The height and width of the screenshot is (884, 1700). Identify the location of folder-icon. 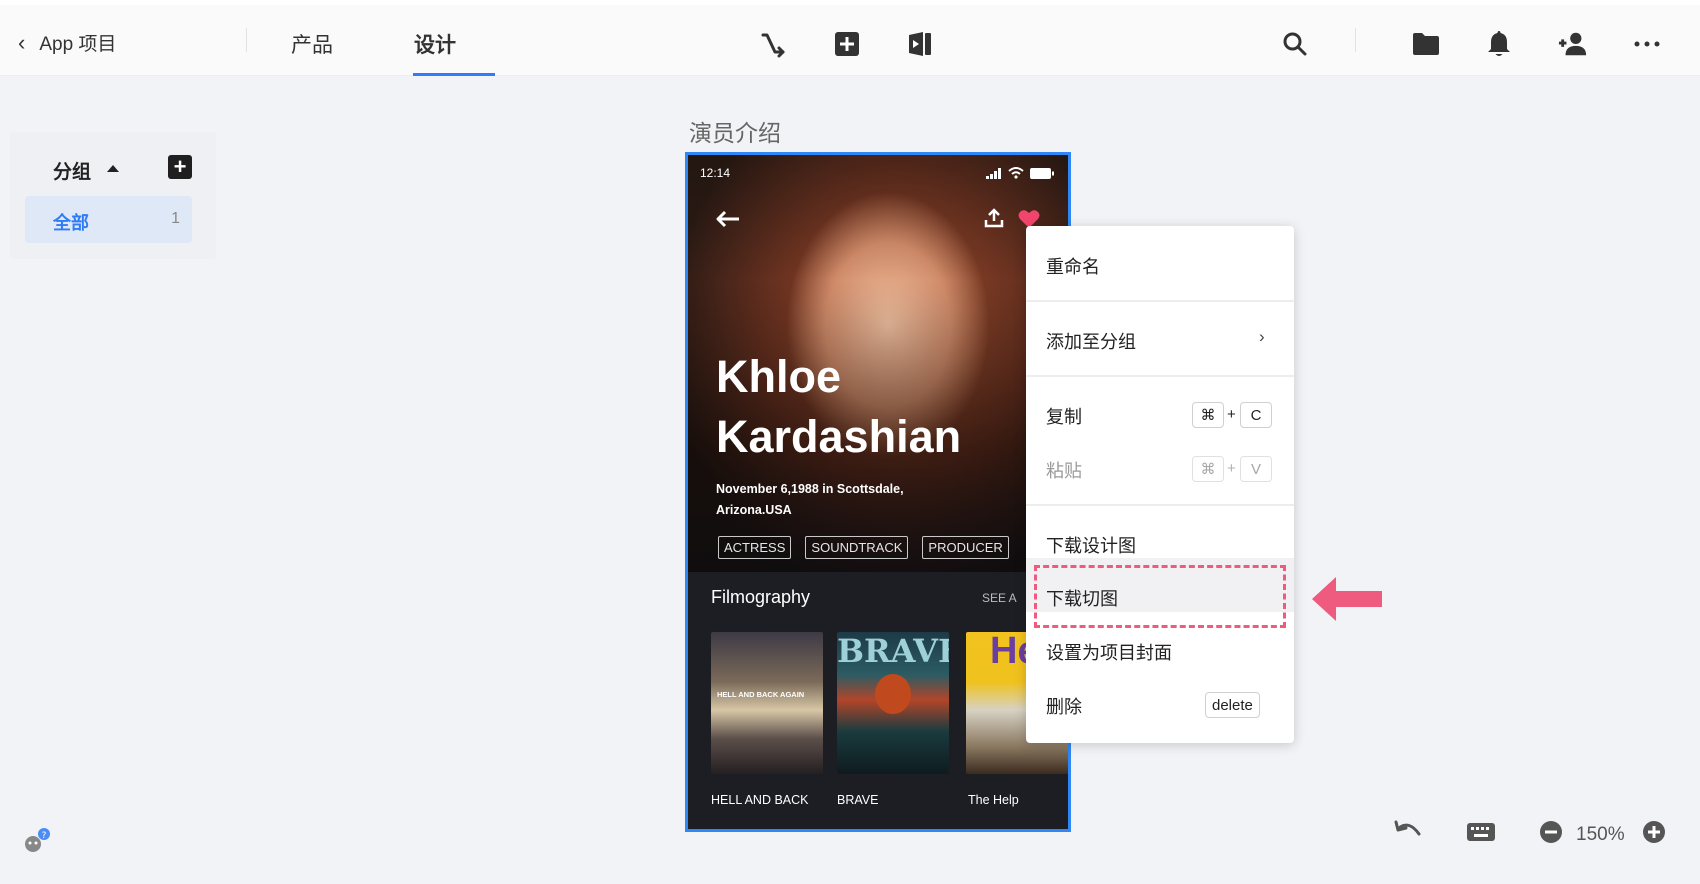
(1426, 44).